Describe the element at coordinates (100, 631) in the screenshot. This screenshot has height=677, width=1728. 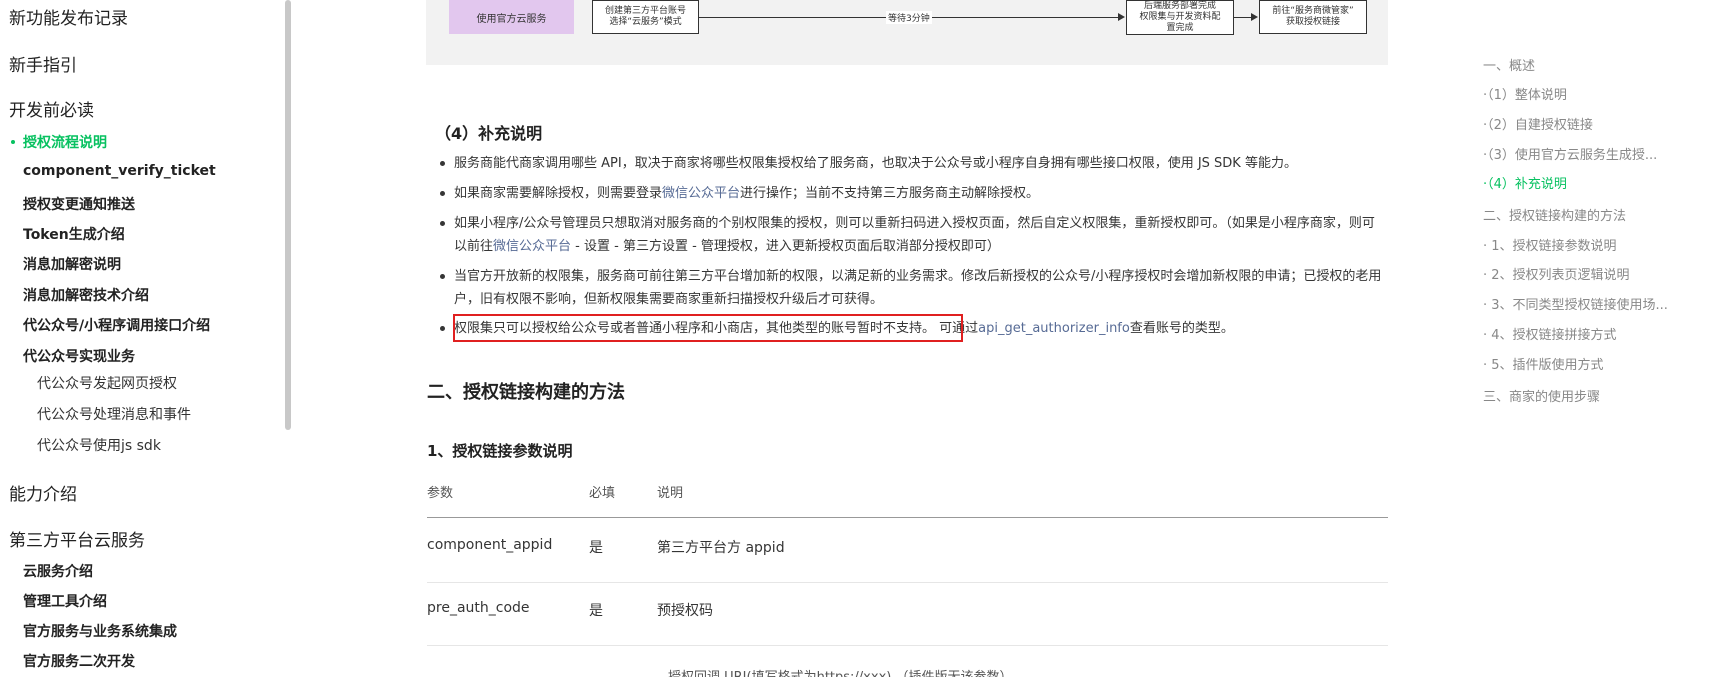
I see `sidebar-item-official-integration: 官方服务与业务系统集成` at that location.